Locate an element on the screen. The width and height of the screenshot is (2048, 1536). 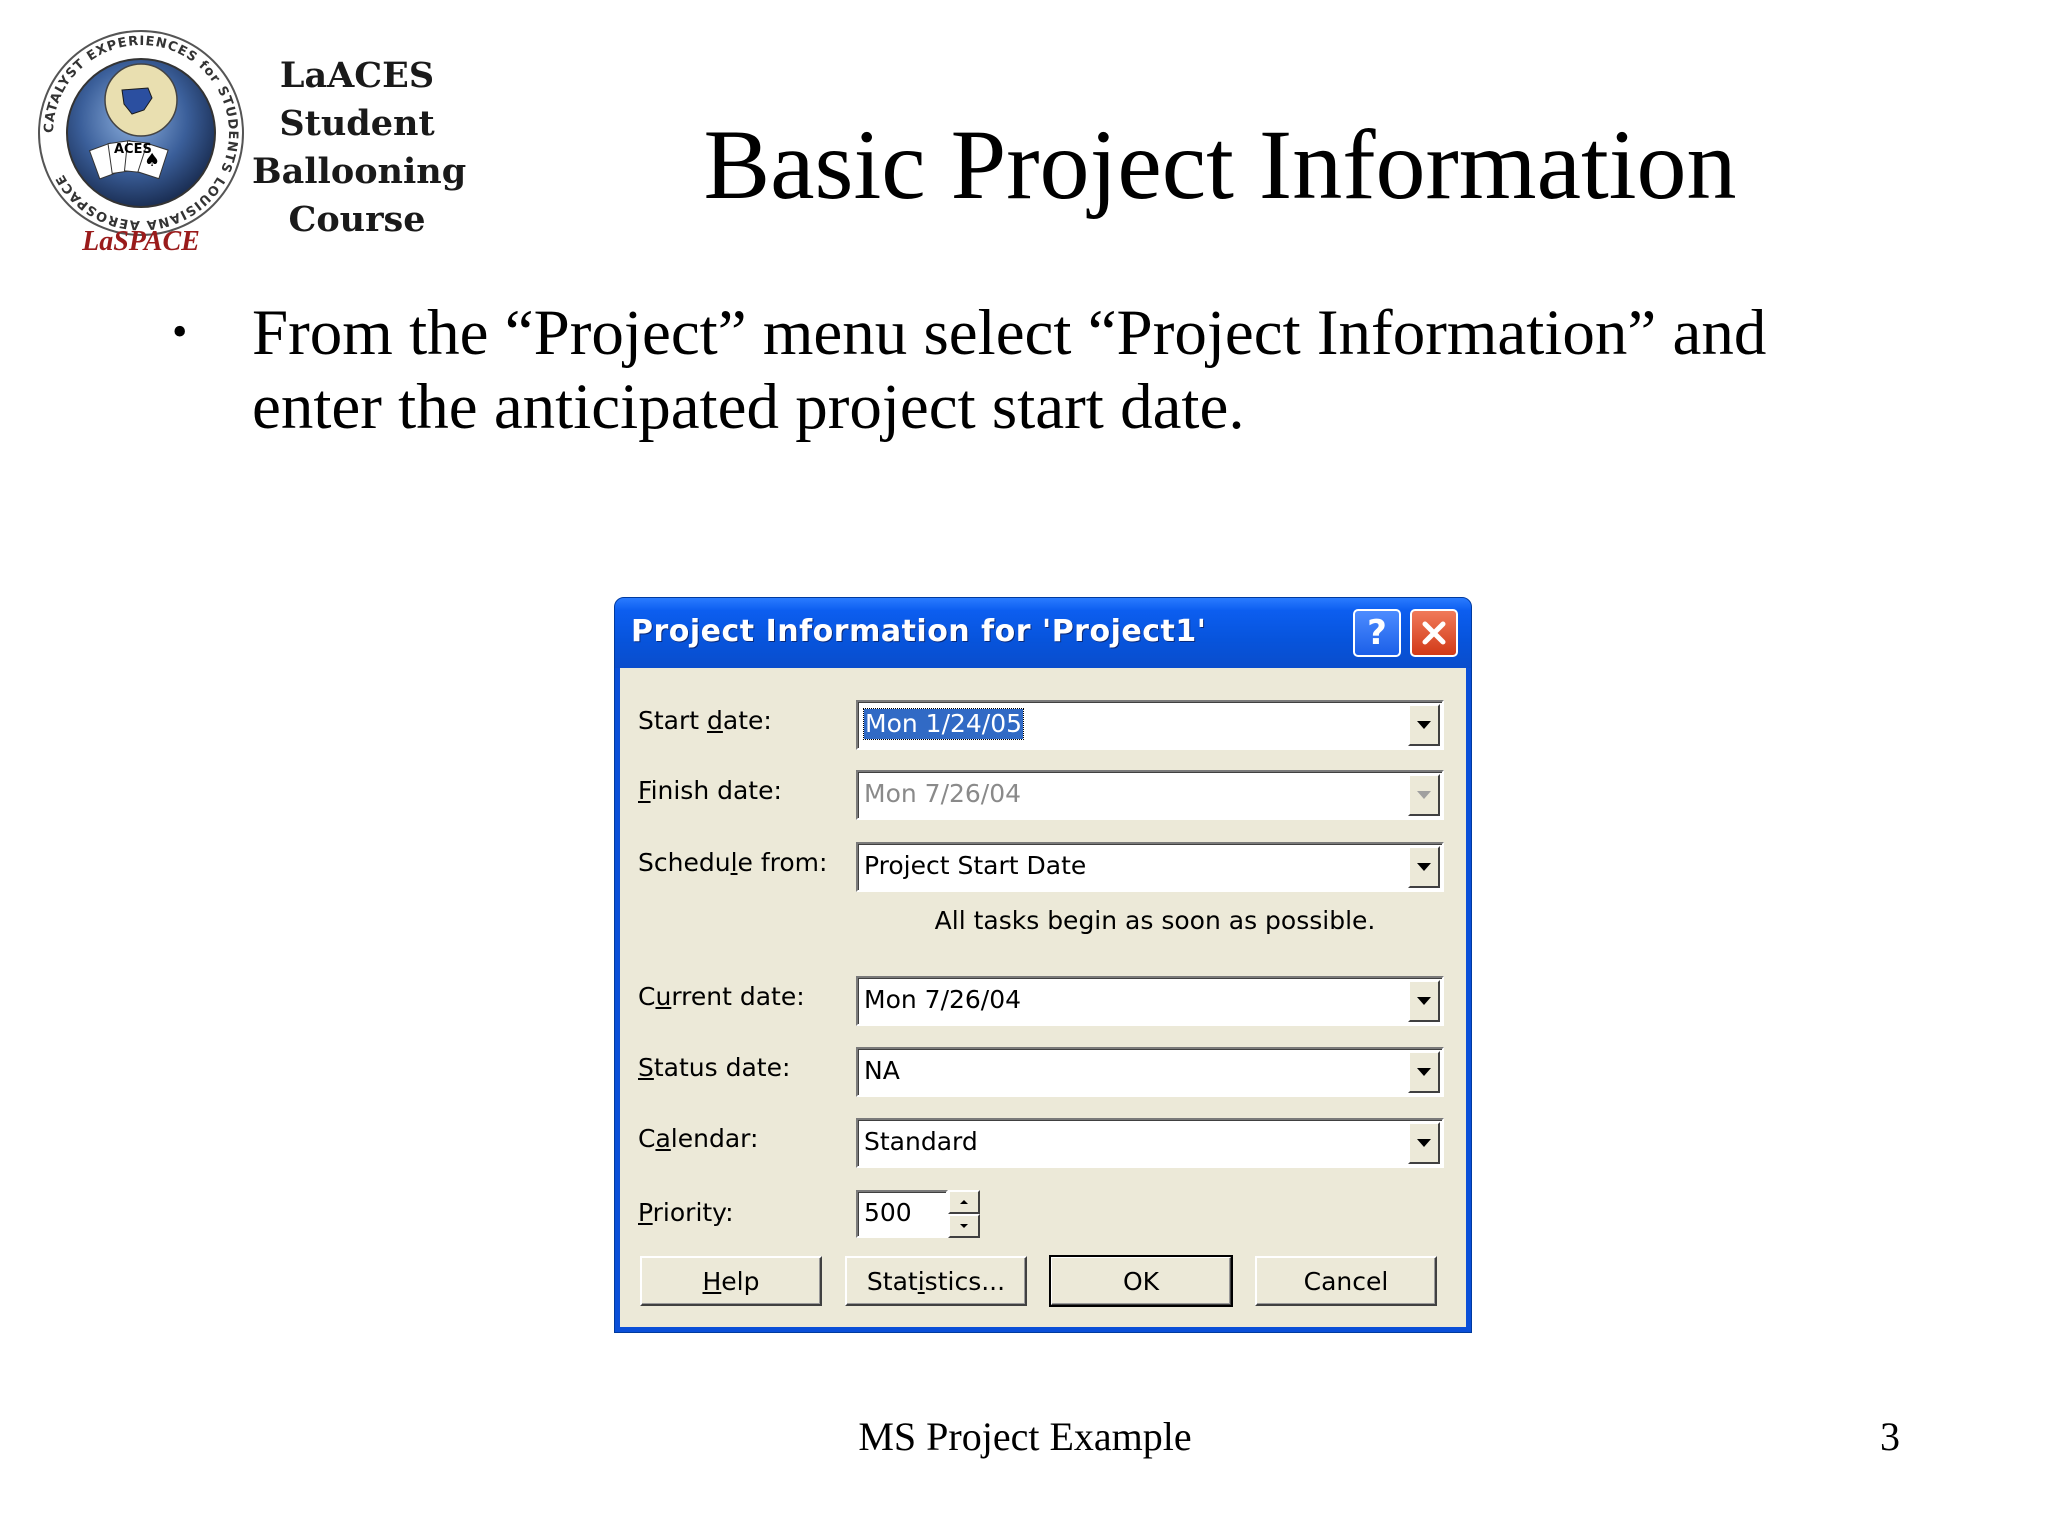
help-title-button: ? is located at coordinates (1377, 633).